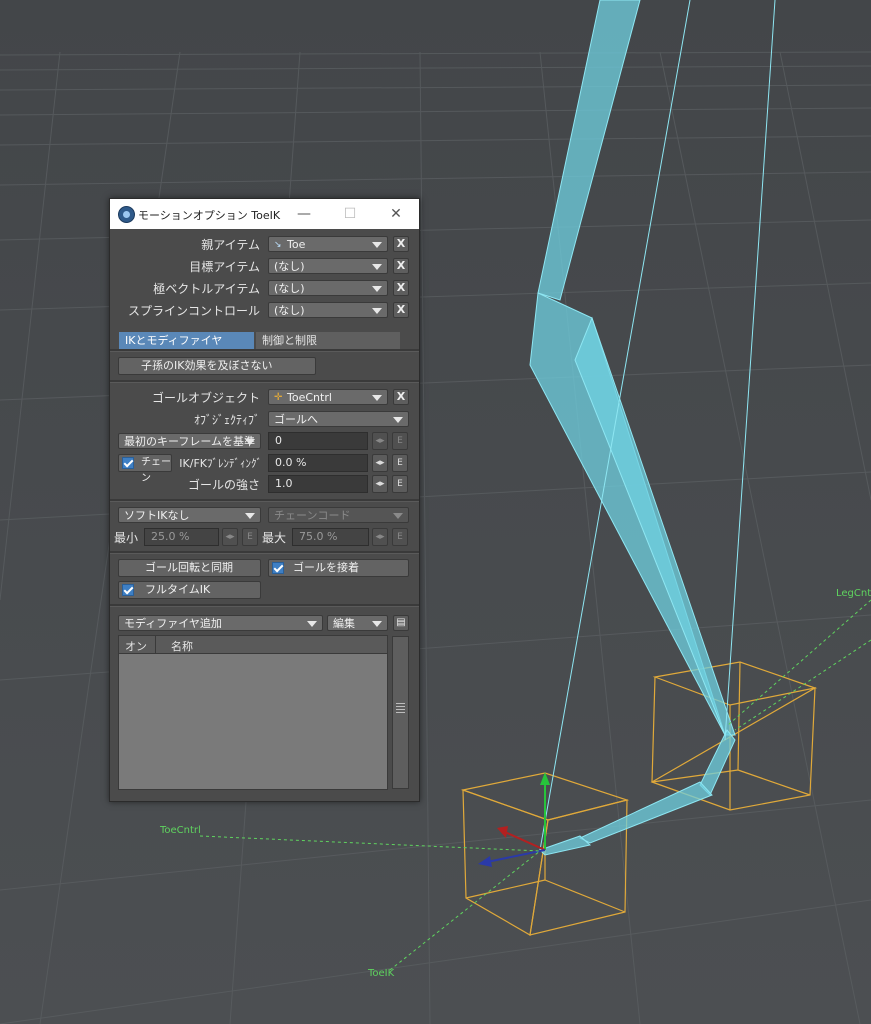 The width and height of the screenshot is (871, 1024). I want to click on fulltime-ik-label: フルタイムIK, so click(178, 589).